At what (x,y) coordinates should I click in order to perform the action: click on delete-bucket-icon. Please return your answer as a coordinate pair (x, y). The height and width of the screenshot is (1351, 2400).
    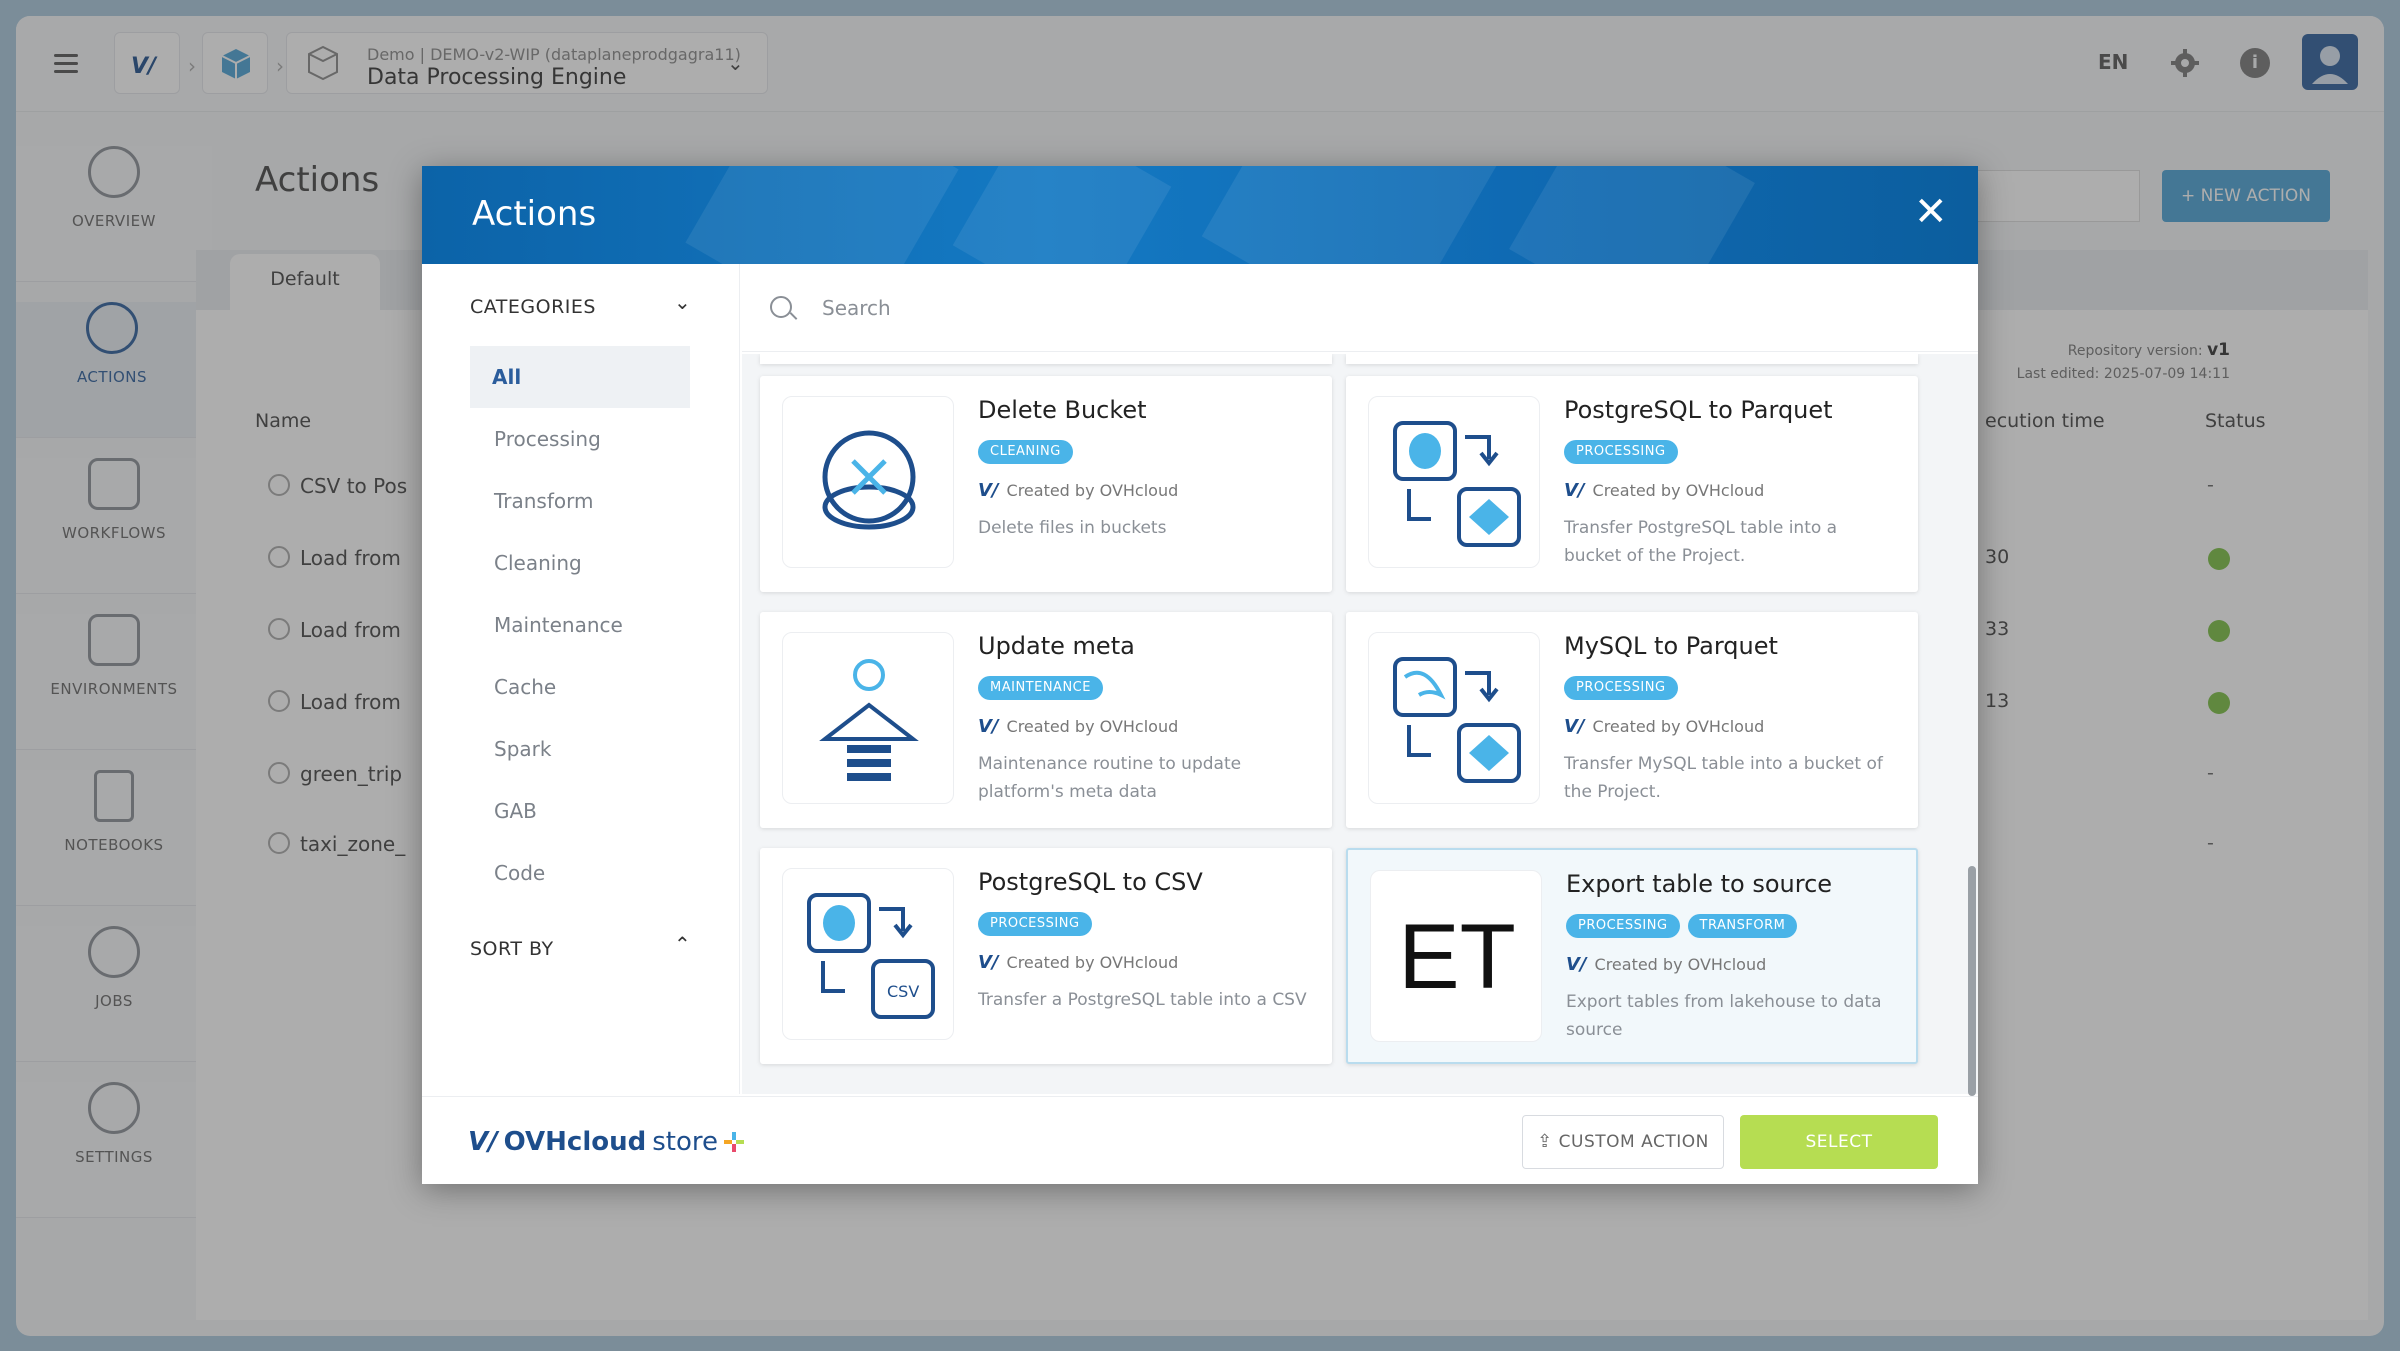
    Looking at the image, I should click on (868, 482).